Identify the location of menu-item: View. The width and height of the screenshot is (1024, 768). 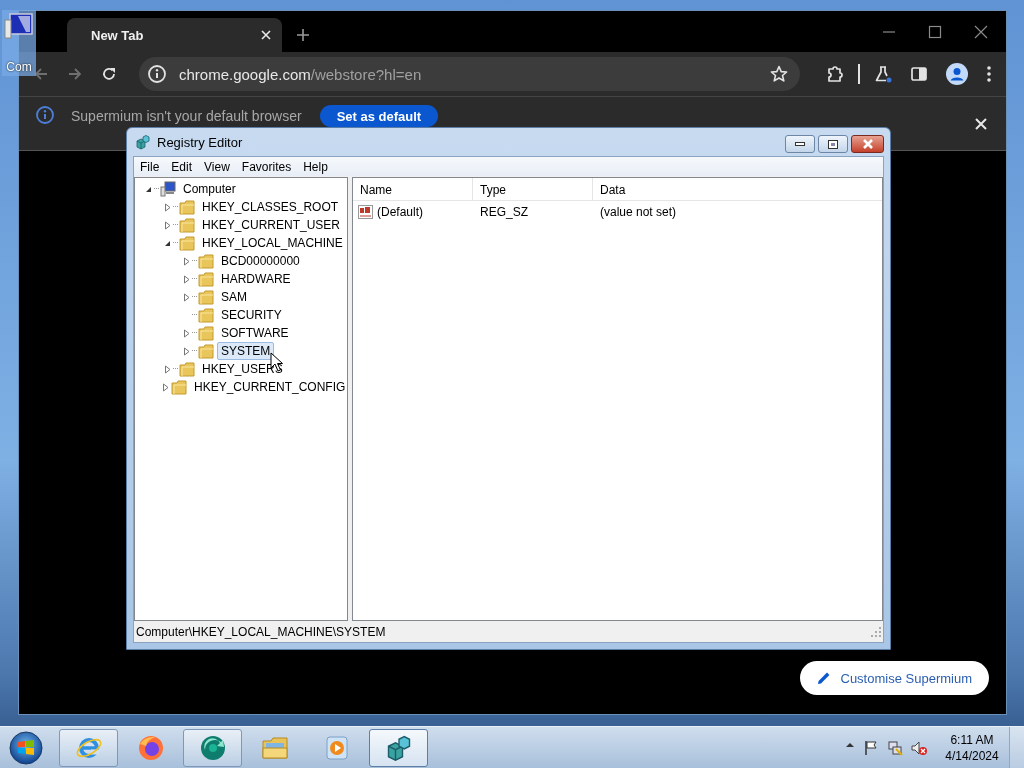
(217, 166).